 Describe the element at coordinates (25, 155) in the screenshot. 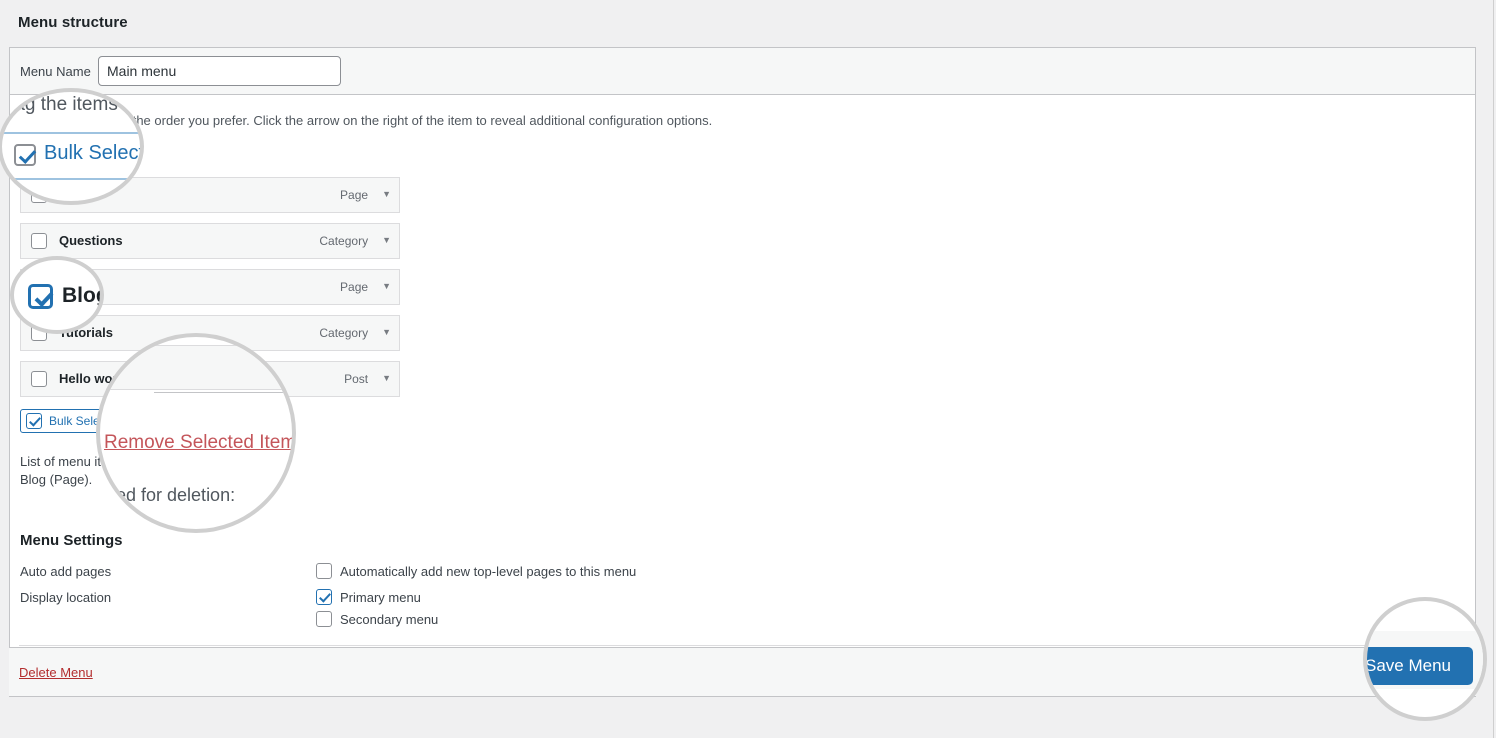

I see `magnifier-bulk-select-checkbox` at that location.